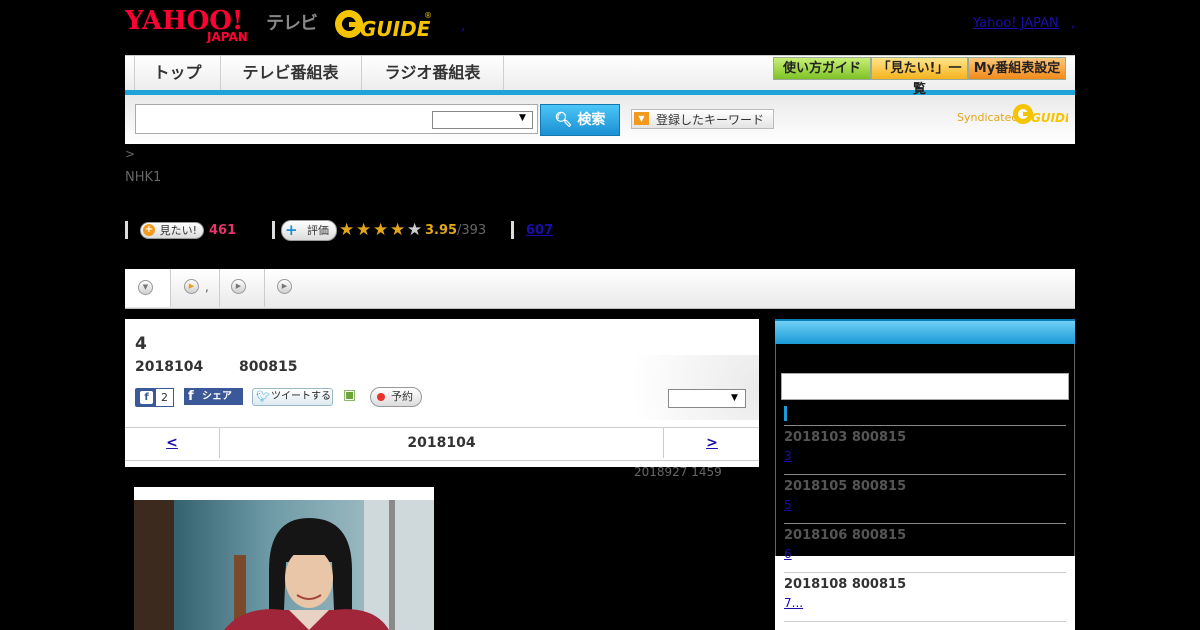  I want to click on nav-tab-tv-listings: テレビ番組表, so click(291, 73).